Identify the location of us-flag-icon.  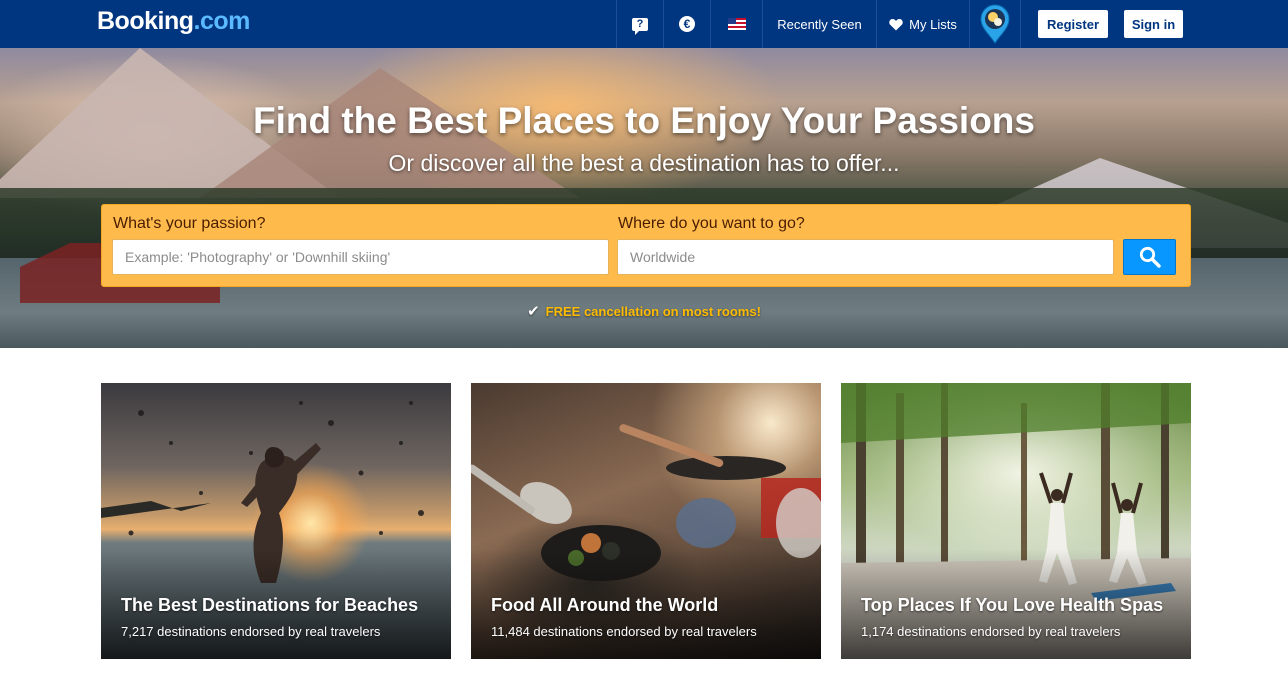
(736, 24).